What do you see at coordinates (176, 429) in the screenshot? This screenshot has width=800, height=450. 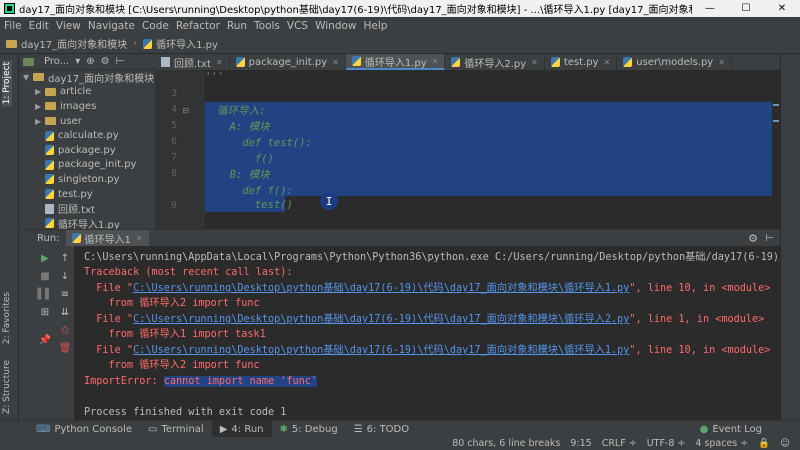 I see `tab-terminal: ▭ Terminal` at bounding box center [176, 429].